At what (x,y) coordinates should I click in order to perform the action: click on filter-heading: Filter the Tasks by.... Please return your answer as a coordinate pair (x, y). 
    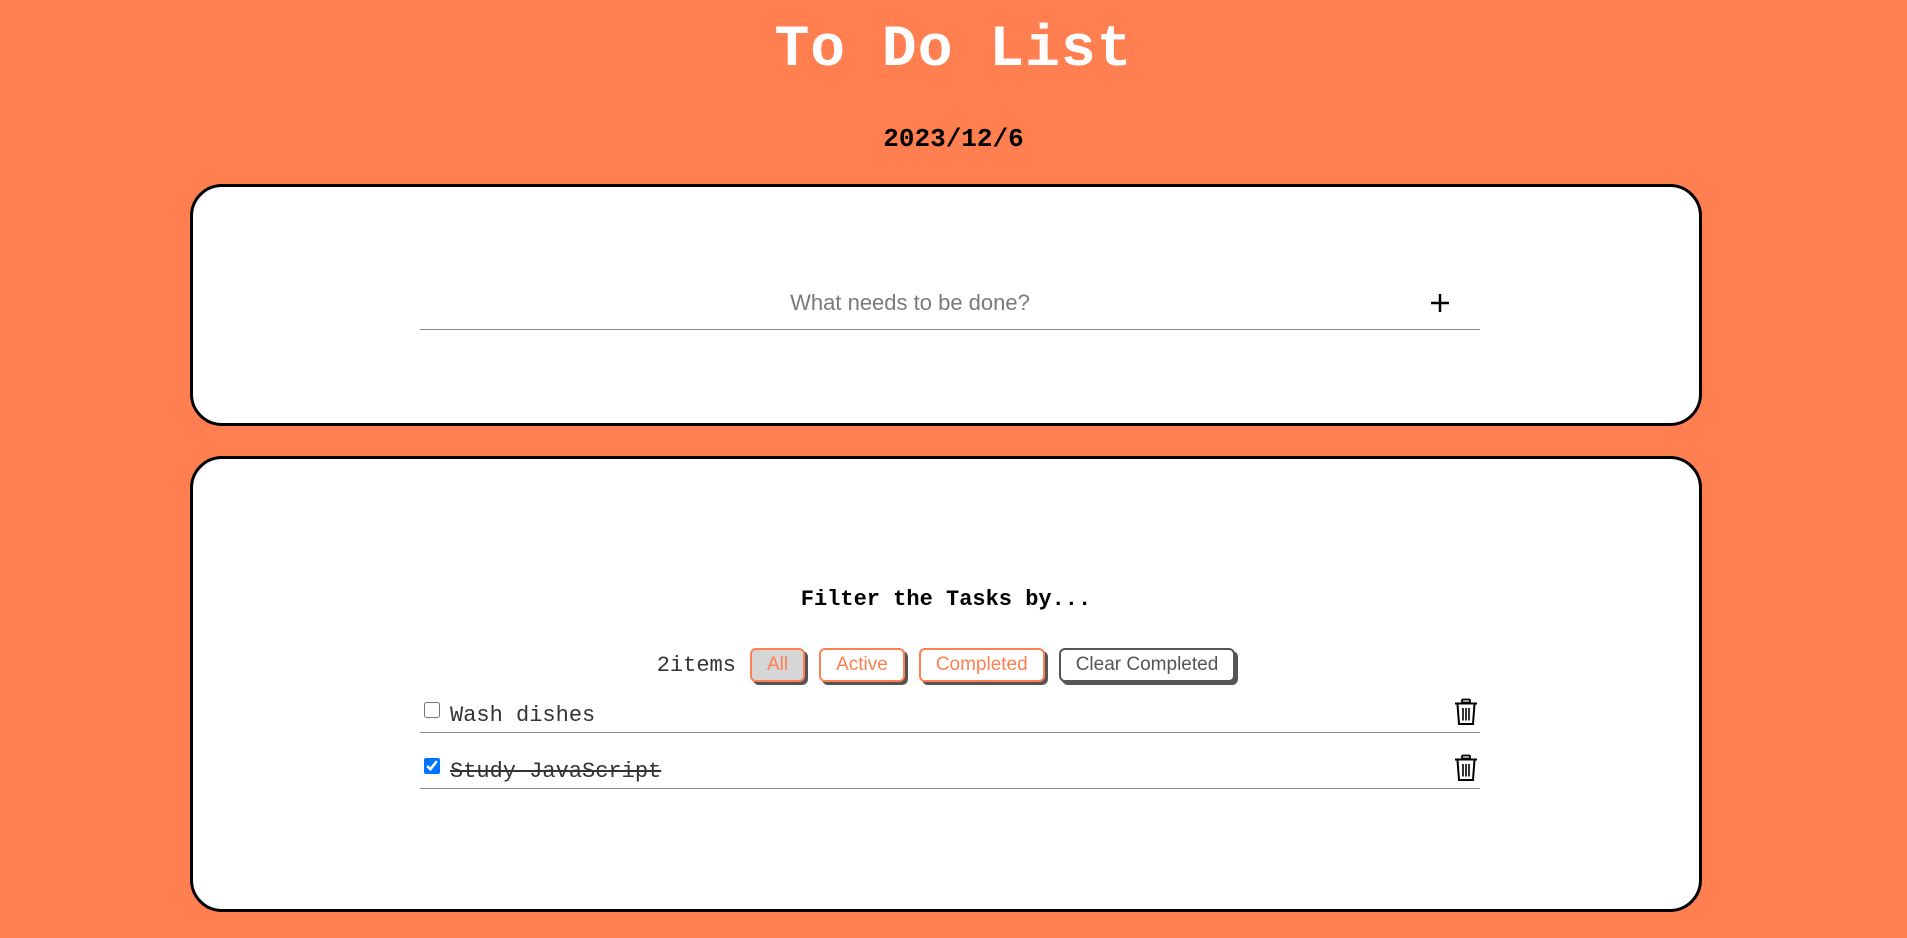
    Looking at the image, I should click on (946, 599).